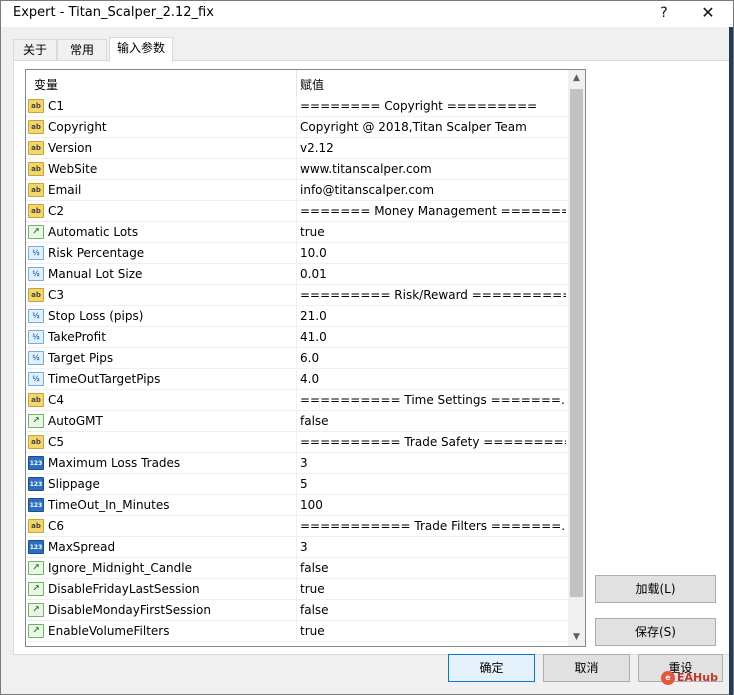 This screenshot has height=695, width=734. What do you see at coordinates (708, 14) in the screenshot?
I see `close-button: ✕` at bounding box center [708, 14].